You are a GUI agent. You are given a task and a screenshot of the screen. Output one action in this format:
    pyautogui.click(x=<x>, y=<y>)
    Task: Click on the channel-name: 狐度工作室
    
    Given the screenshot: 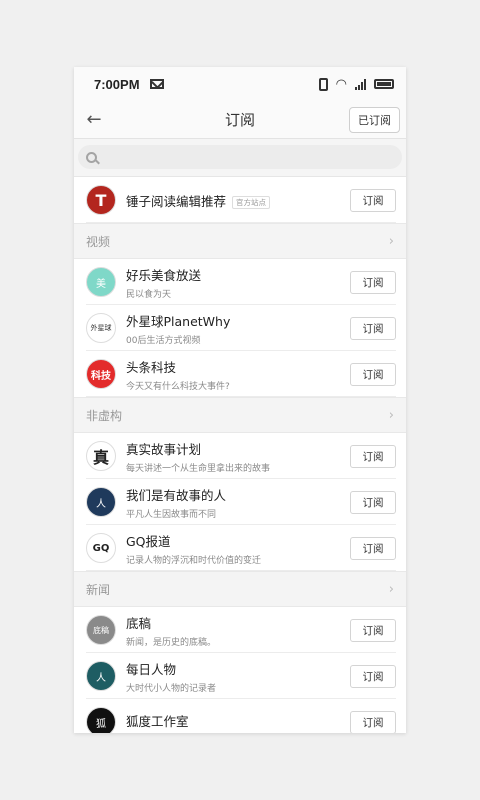 What is the action you would take?
    pyautogui.click(x=157, y=721)
    